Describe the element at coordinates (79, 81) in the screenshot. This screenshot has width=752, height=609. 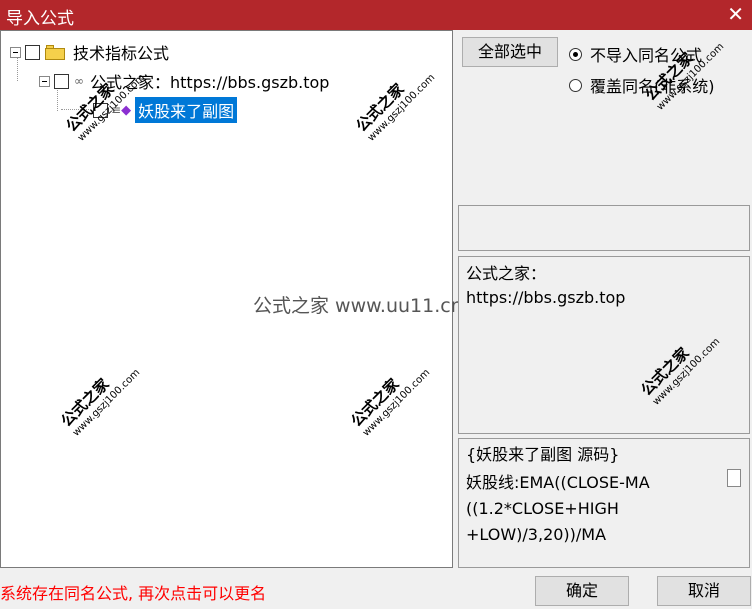
I see `formula-group-icon: ∞` at that location.